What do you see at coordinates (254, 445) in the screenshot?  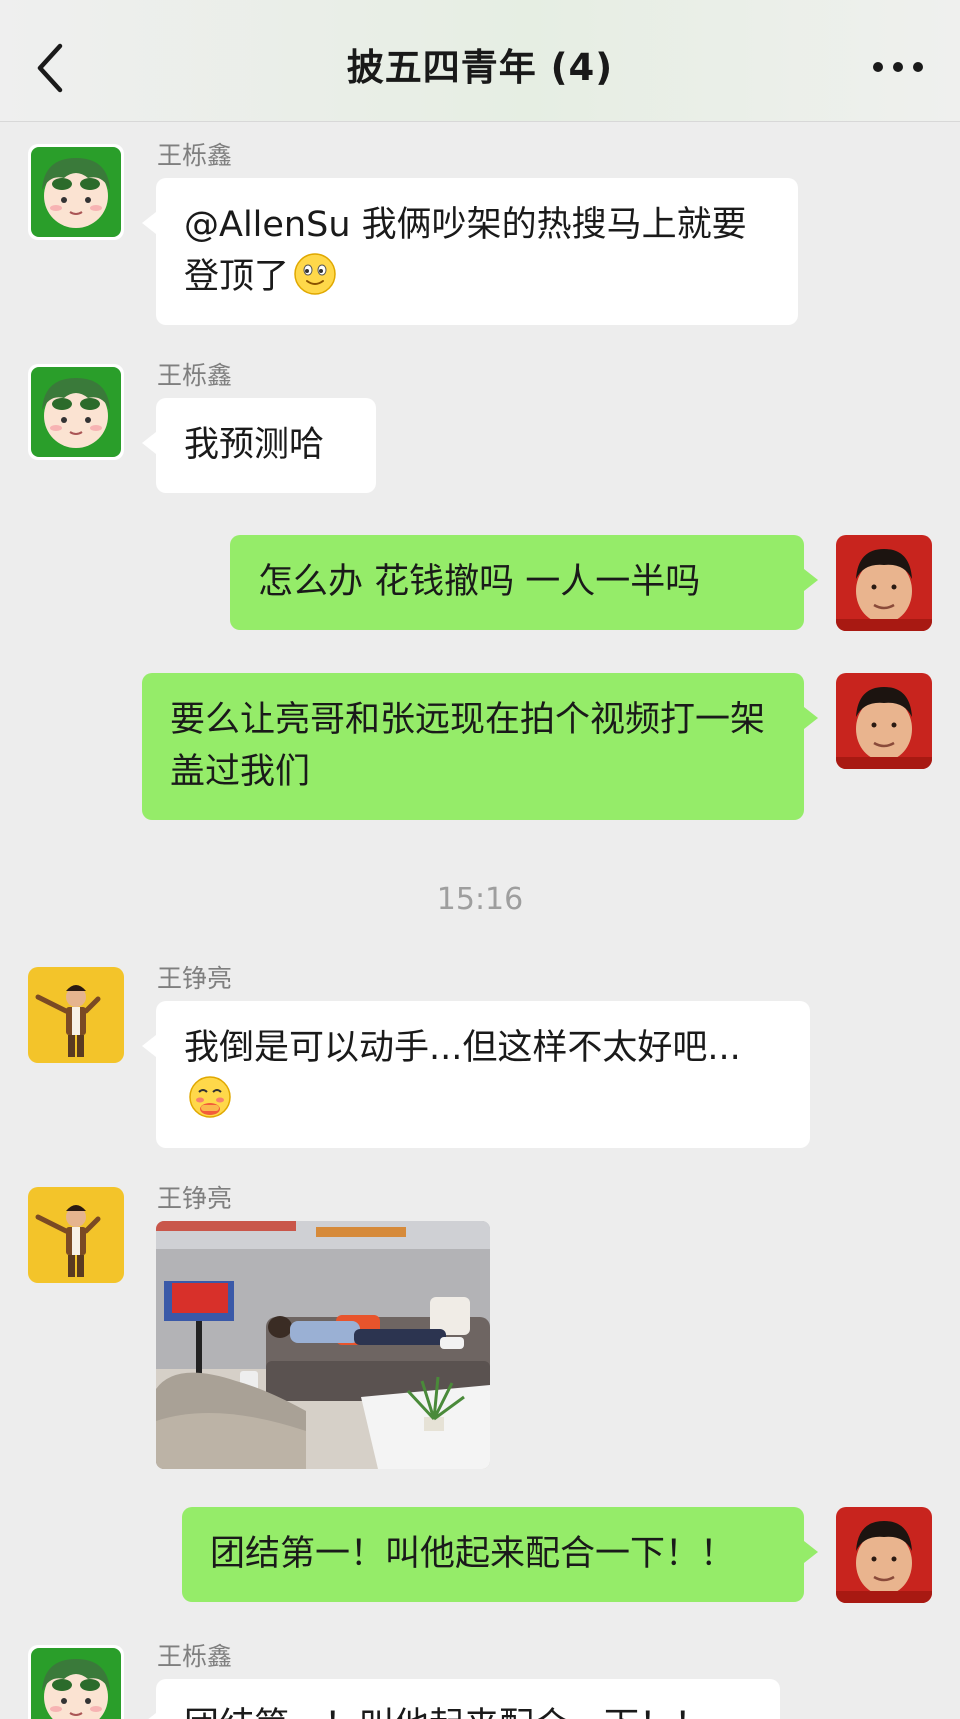 I see `message-text: 我预测哈` at bounding box center [254, 445].